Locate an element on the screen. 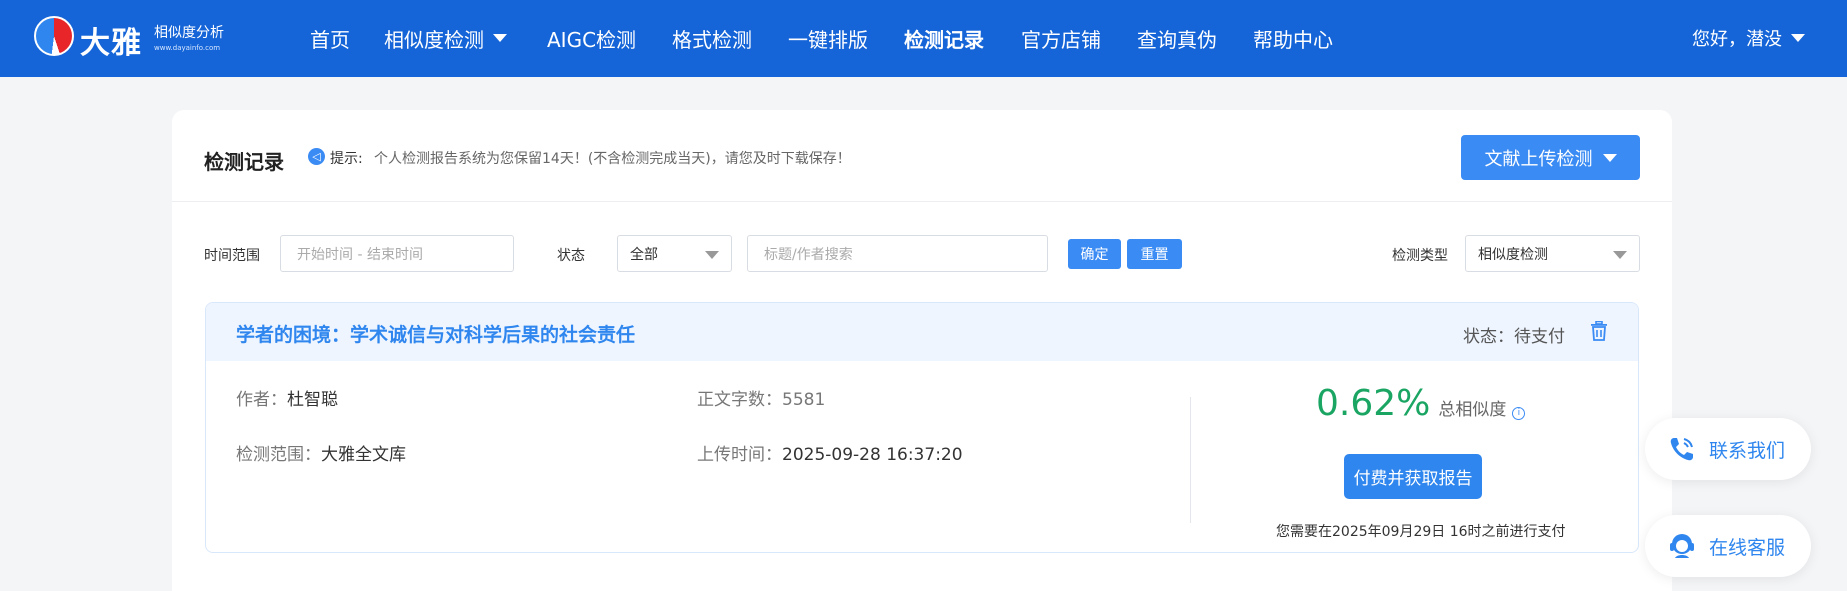  record-status-label: 状态： is located at coordinates (1488, 337).